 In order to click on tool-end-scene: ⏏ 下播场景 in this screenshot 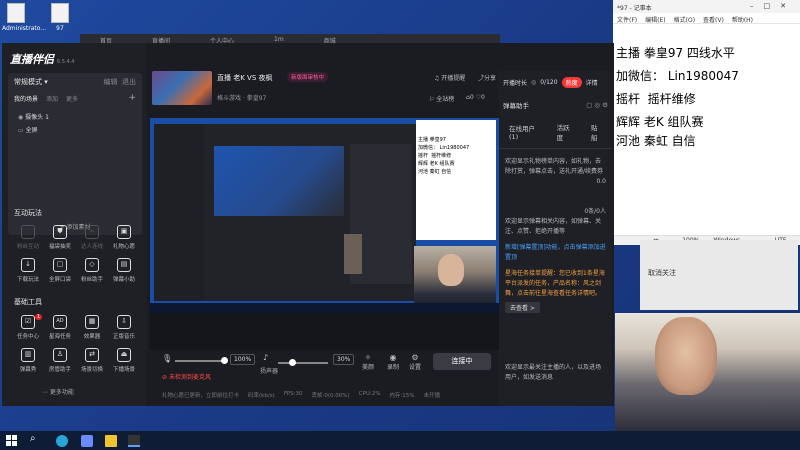, I will do `click(124, 360)`.